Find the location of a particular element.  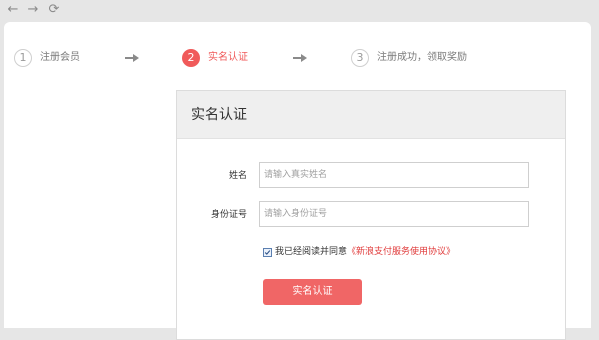

id-number-label: 身份证号 is located at coordinates (228, 215).